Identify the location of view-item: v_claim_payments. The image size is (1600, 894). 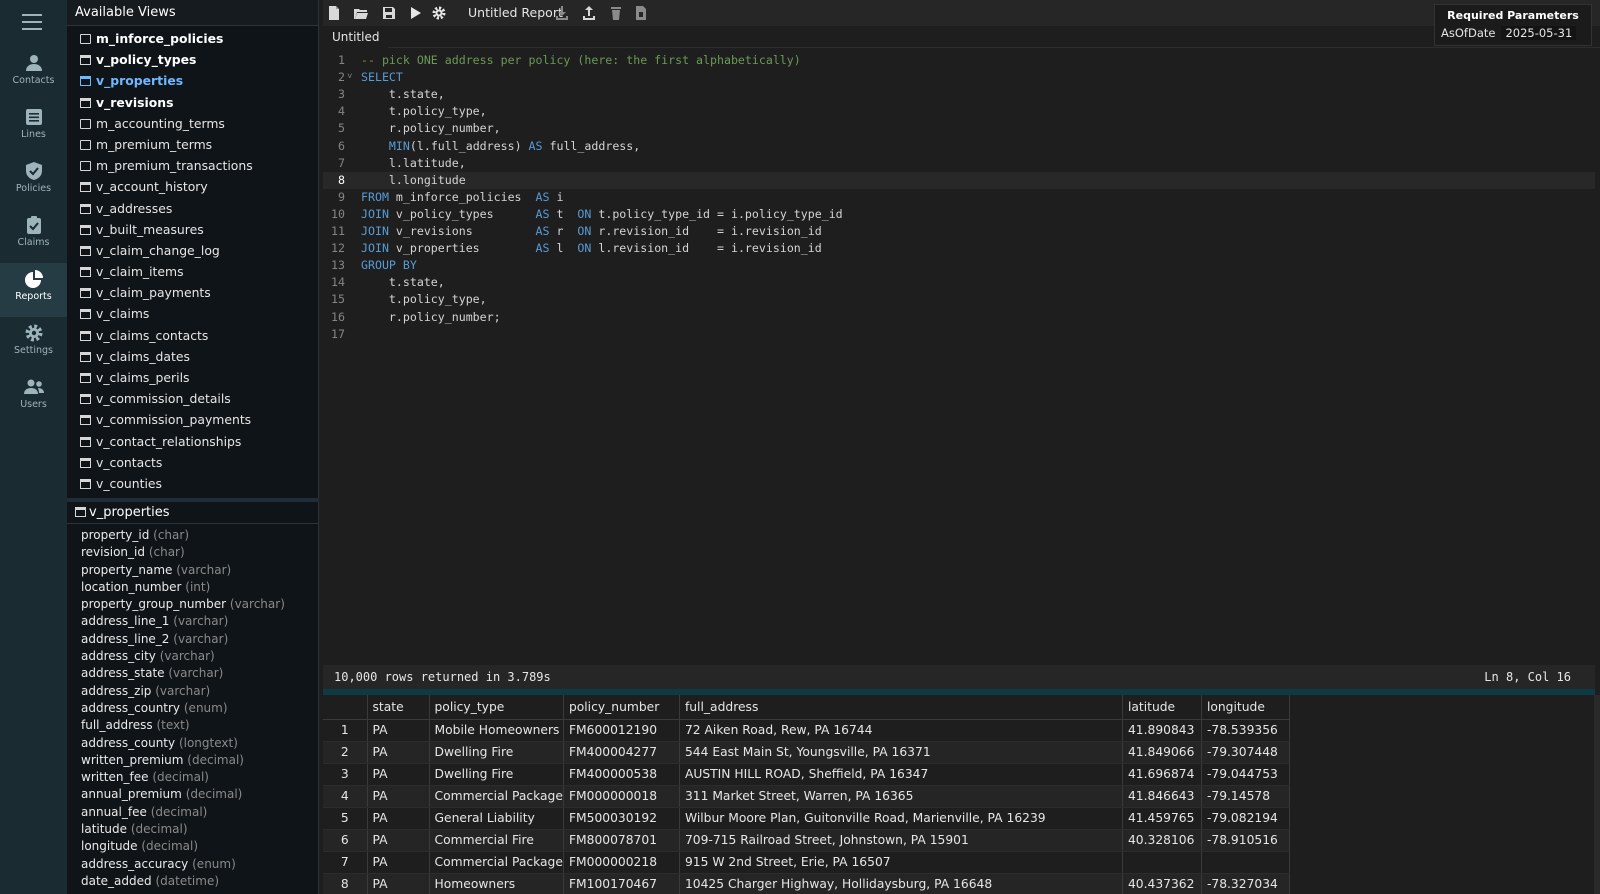
(193, 292).